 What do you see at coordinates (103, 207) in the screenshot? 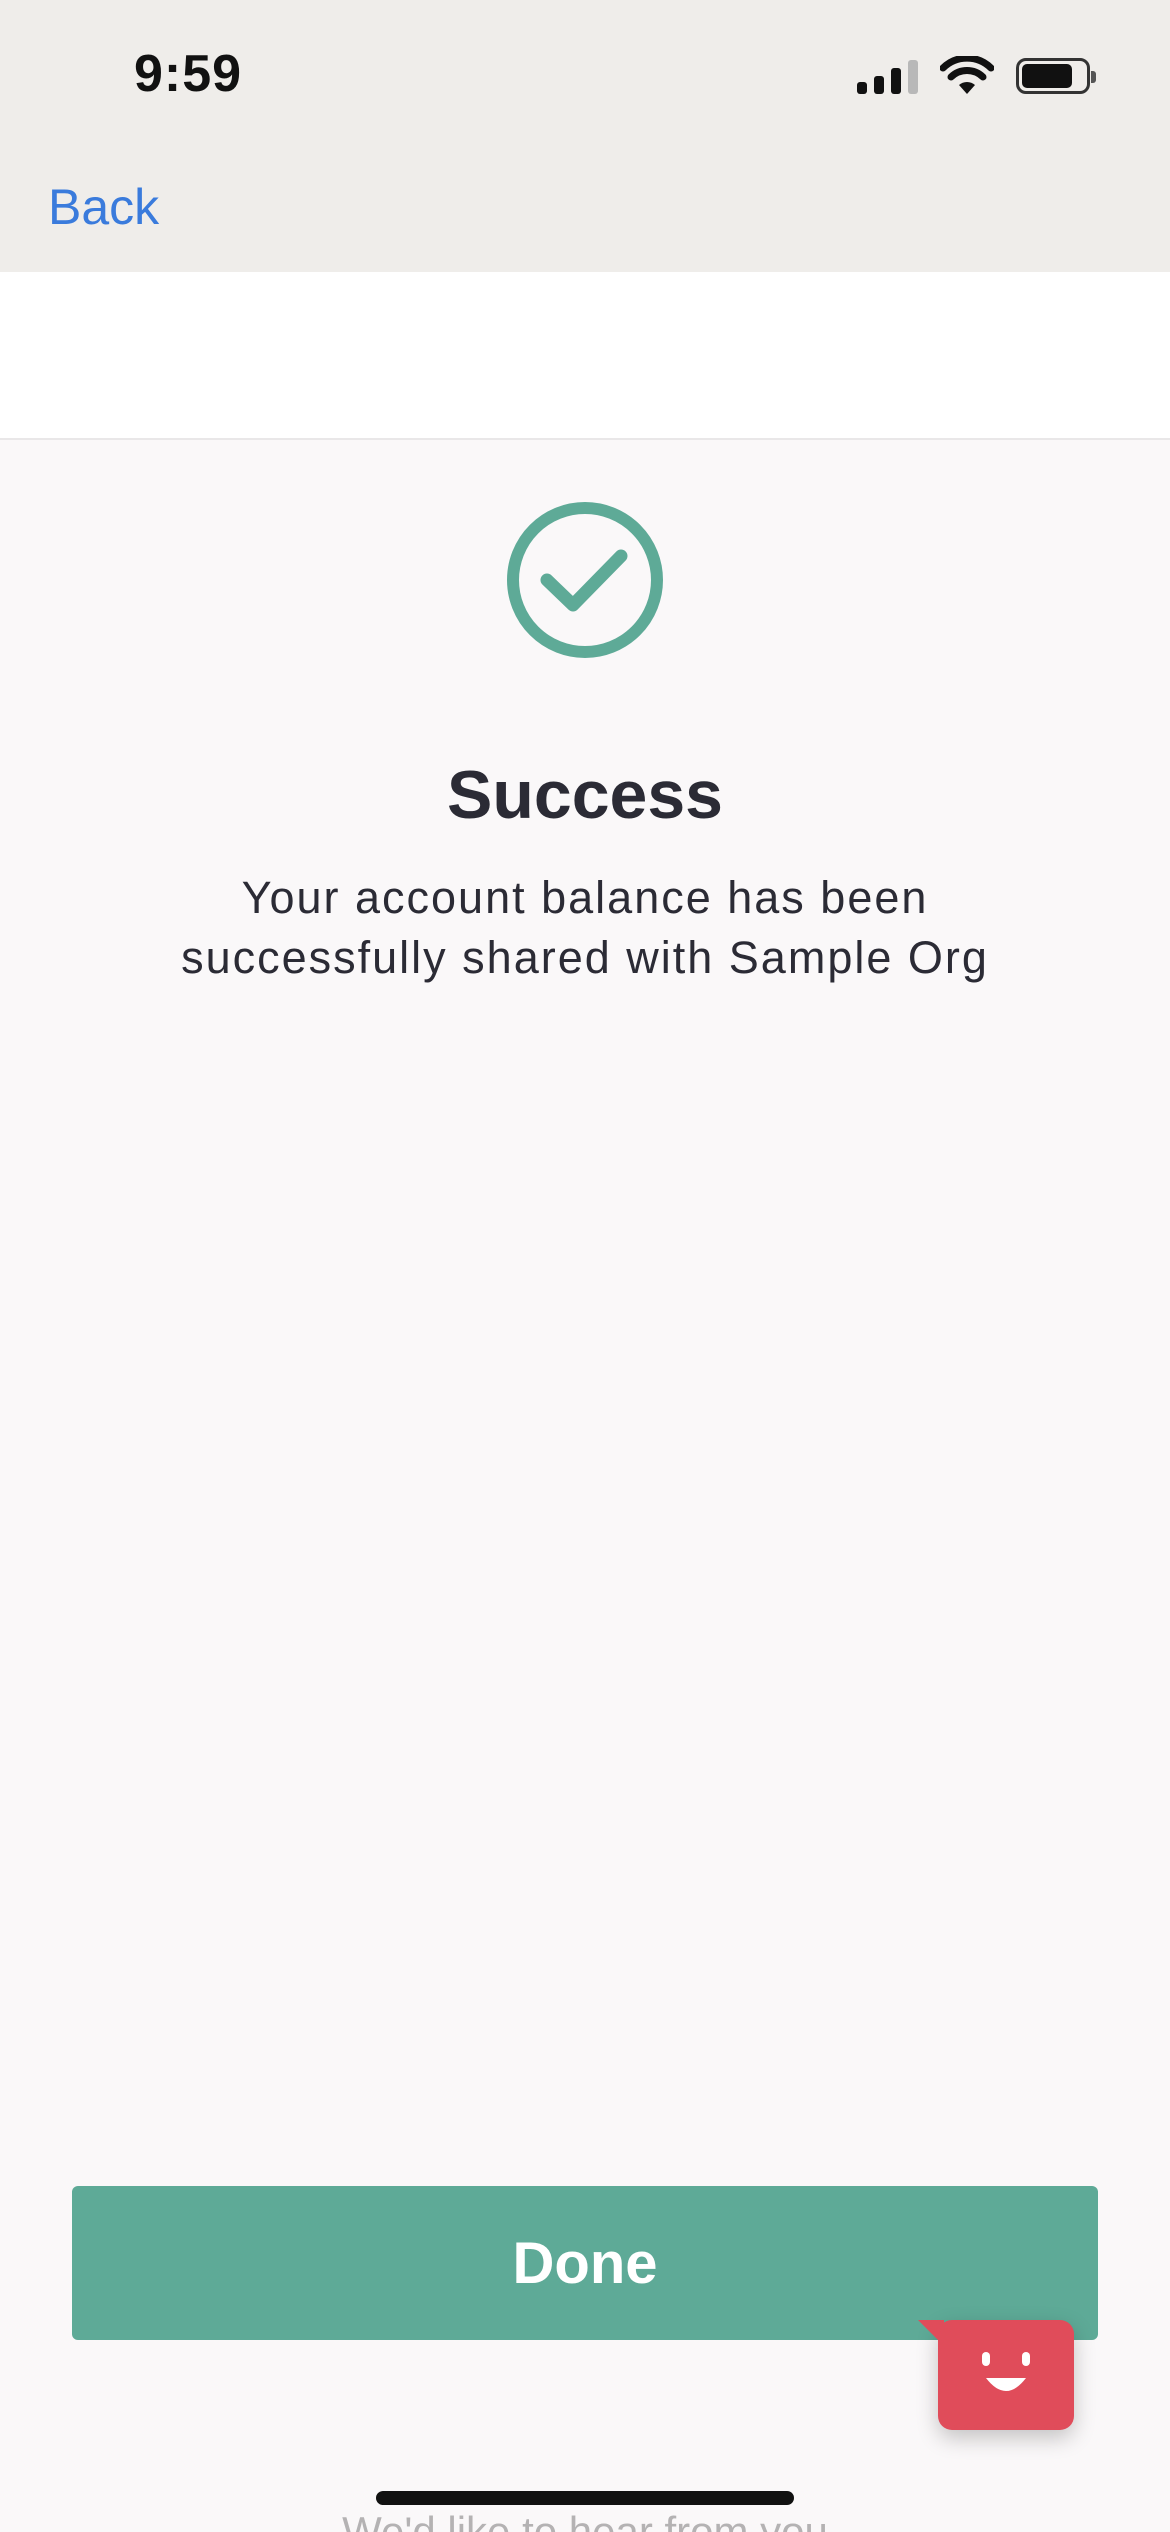
I see `back-button: Back` at bounding box center [103, 207].